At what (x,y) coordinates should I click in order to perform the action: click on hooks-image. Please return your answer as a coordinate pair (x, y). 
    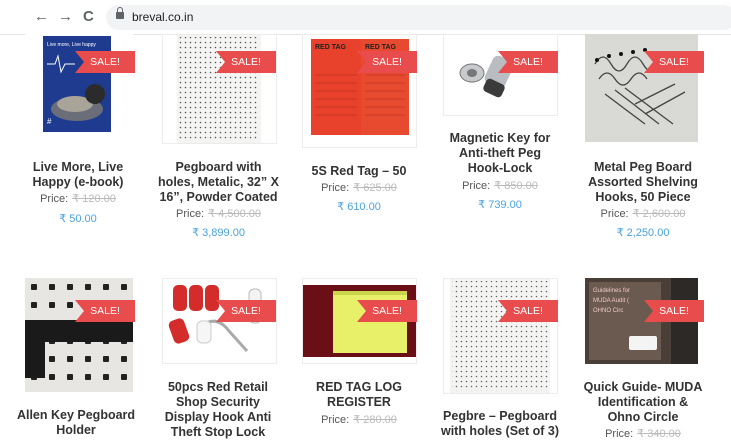
    Looking at the image, I should click on (641, 88).